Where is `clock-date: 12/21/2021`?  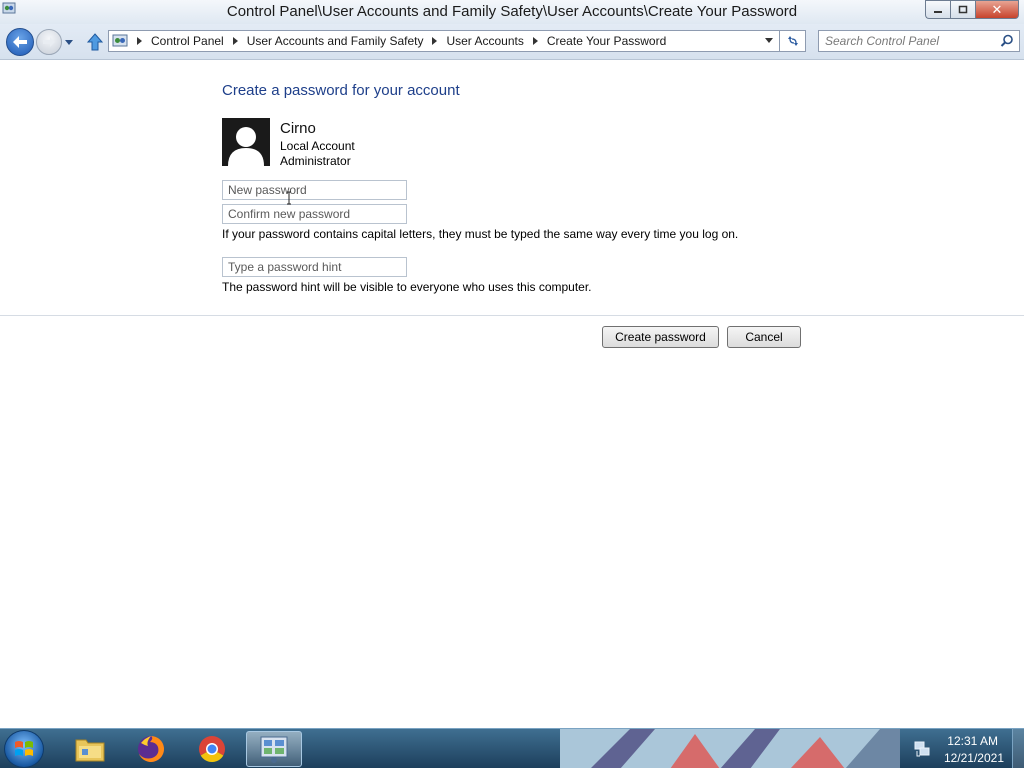
clock-date: 12/21/2021 is located at coordinates (974, 758).